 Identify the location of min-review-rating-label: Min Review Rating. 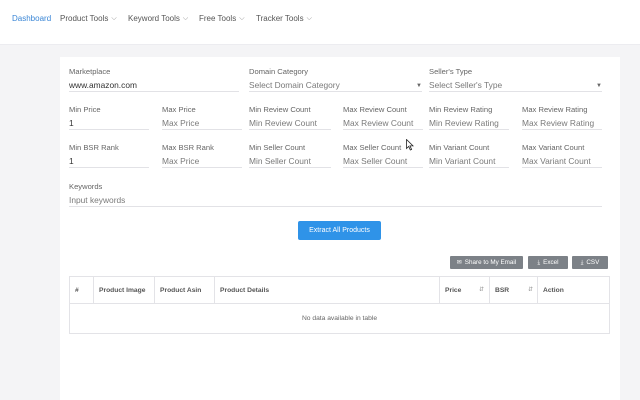
(461, 109).